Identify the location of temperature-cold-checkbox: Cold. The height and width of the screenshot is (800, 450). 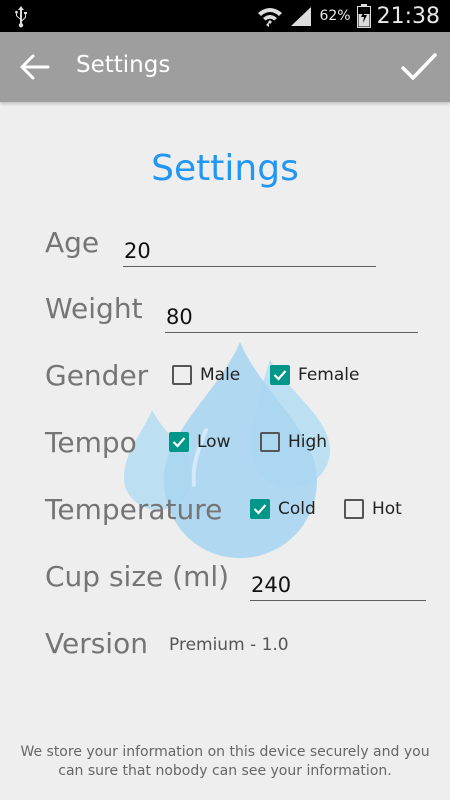
(283, 509).